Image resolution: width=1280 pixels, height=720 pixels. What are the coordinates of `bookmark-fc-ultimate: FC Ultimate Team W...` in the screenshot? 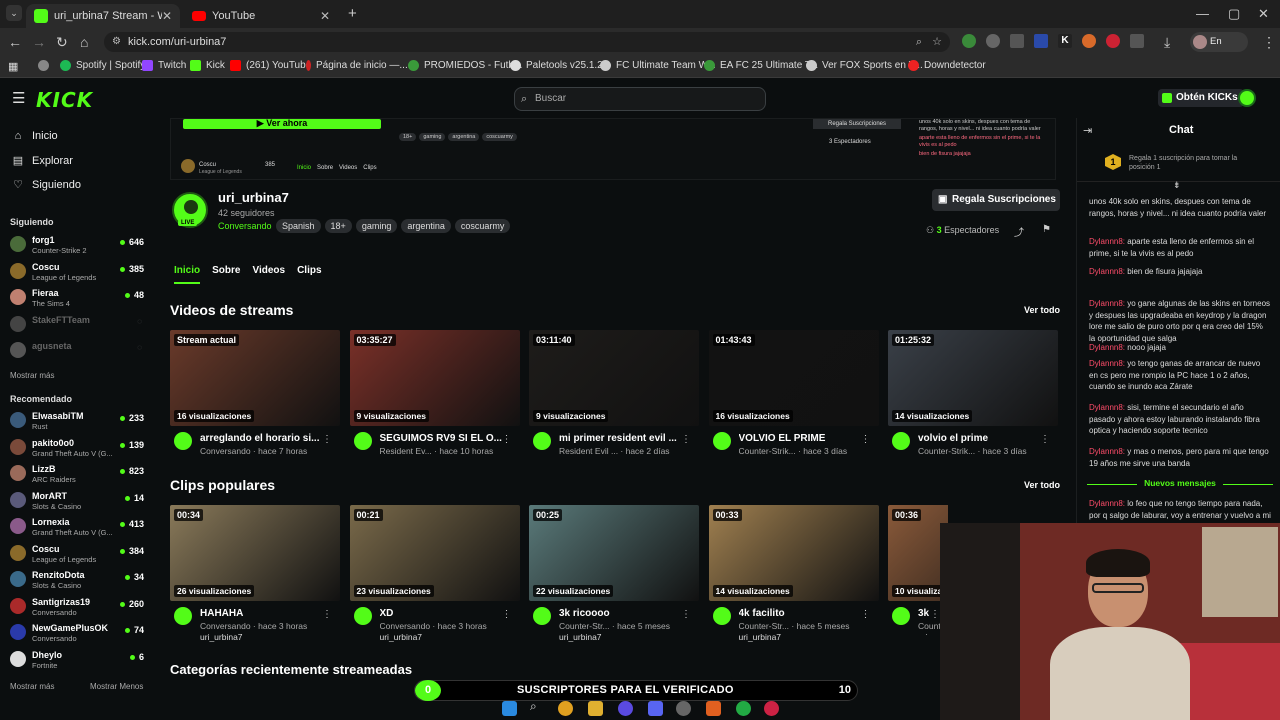 It's located at (658, 65).